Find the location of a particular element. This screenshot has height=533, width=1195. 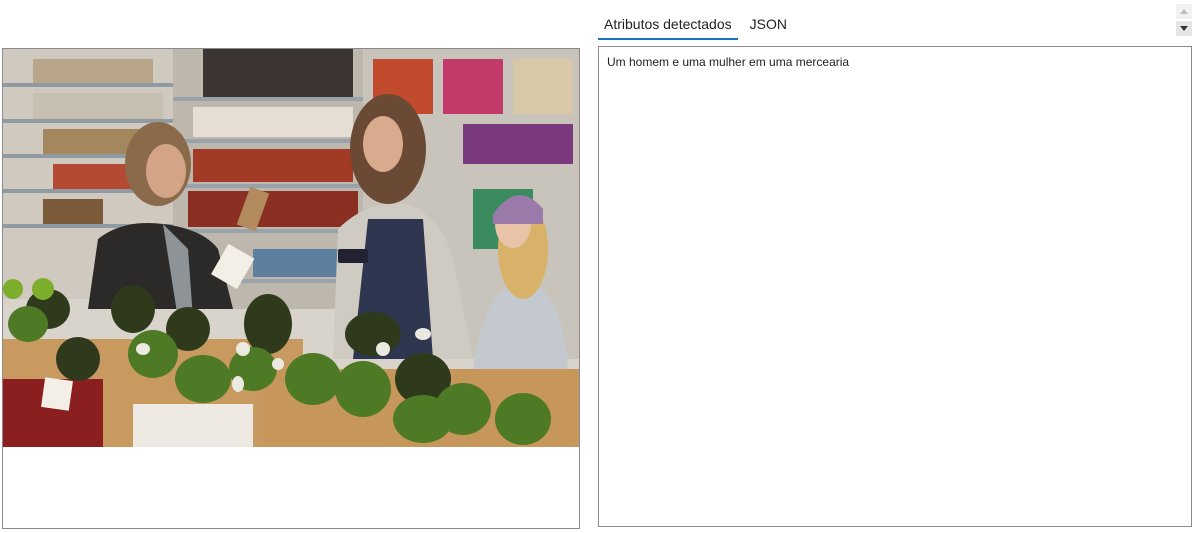

tab-json: JSON is located at coordinates (768, 27).